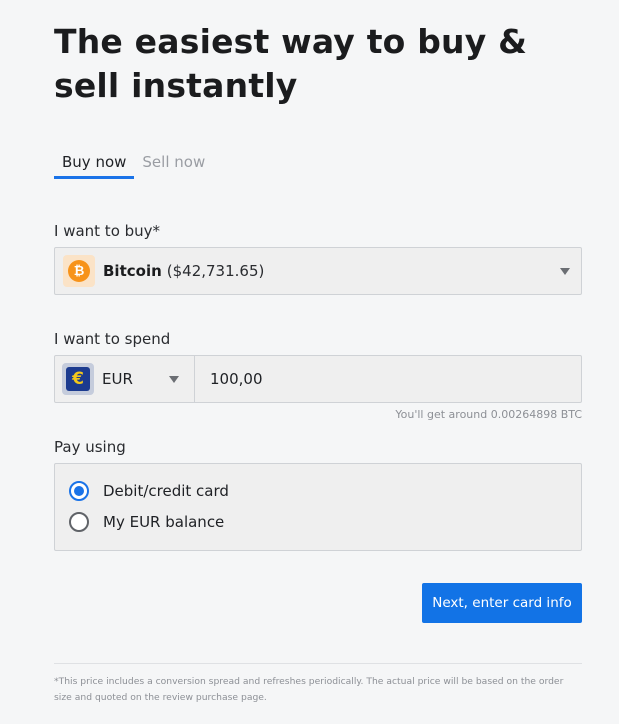 The height and width of the screenshot is (724, 619). Describe the element at coordinates (94, 164) in the screenshot. I see `tab-buy-now: Buy now` at that location.